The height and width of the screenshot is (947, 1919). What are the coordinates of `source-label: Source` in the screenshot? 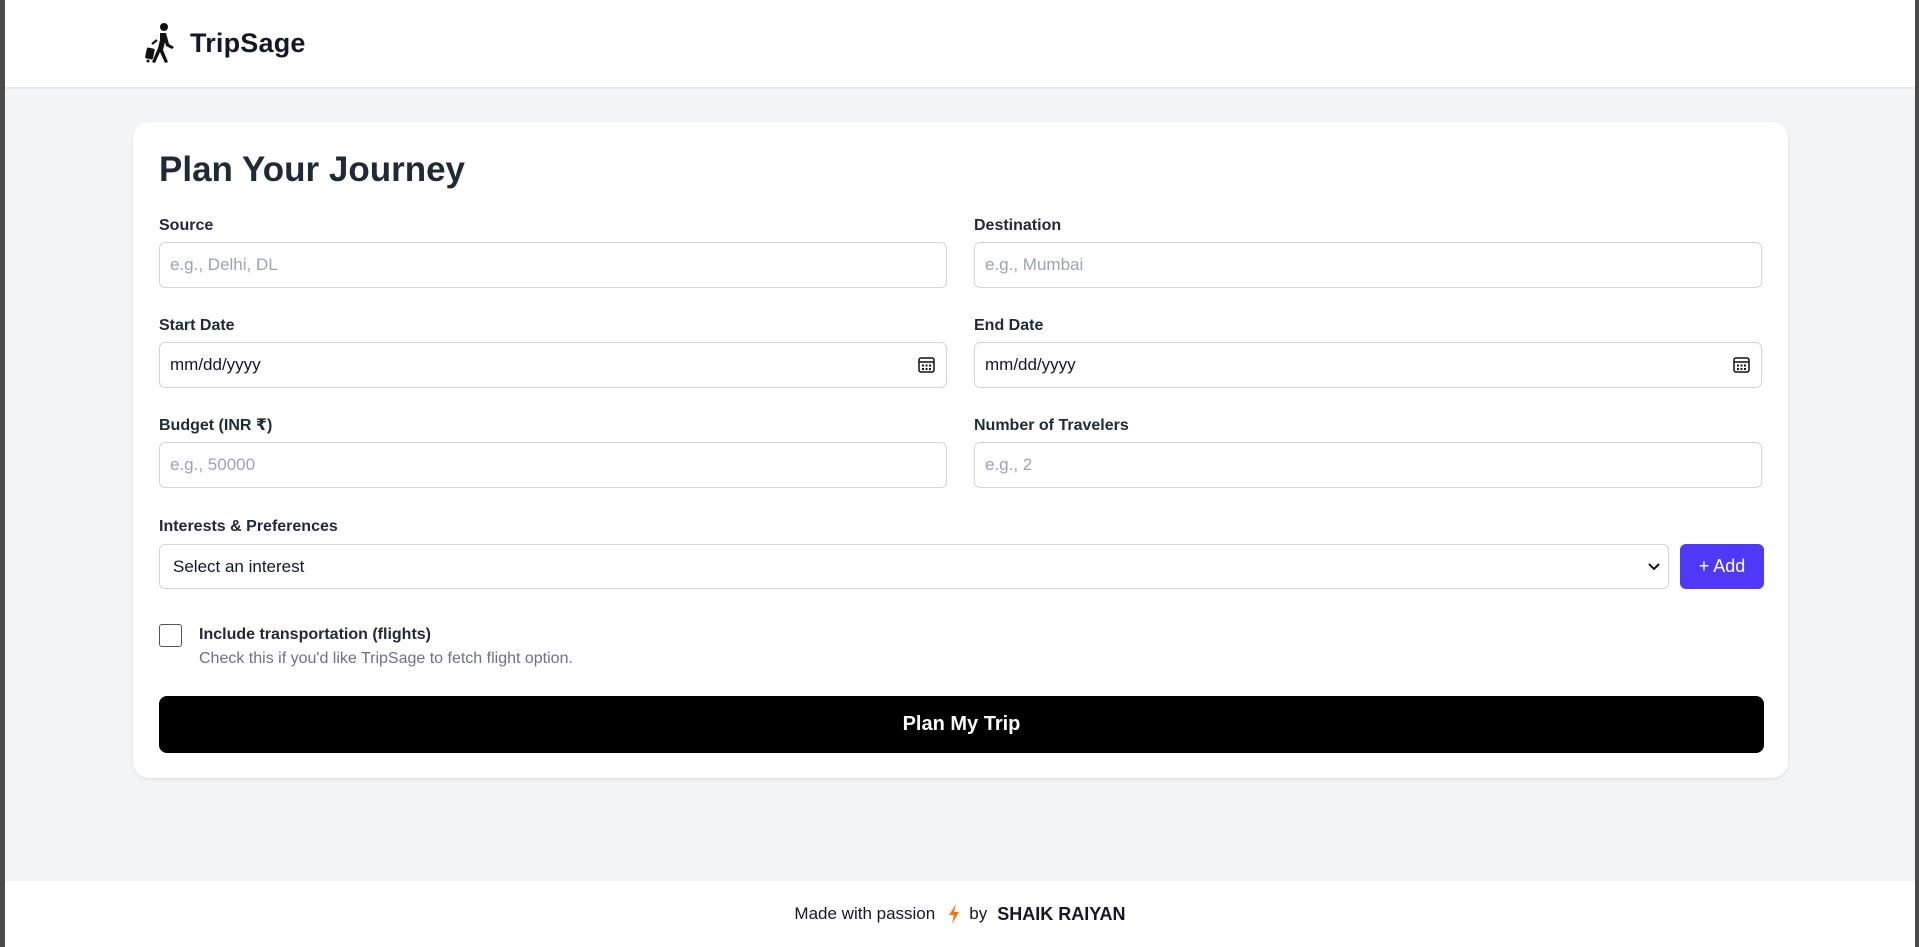 It's located at (186, 225).